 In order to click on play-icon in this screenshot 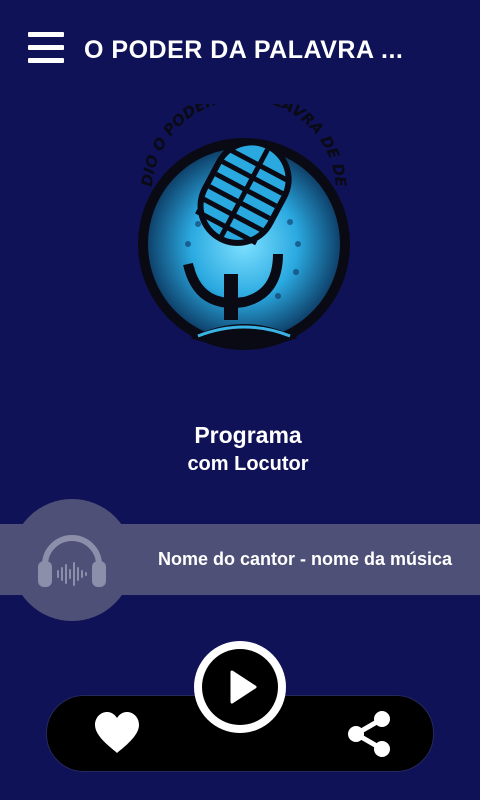, I will do `click(243, 687)`.